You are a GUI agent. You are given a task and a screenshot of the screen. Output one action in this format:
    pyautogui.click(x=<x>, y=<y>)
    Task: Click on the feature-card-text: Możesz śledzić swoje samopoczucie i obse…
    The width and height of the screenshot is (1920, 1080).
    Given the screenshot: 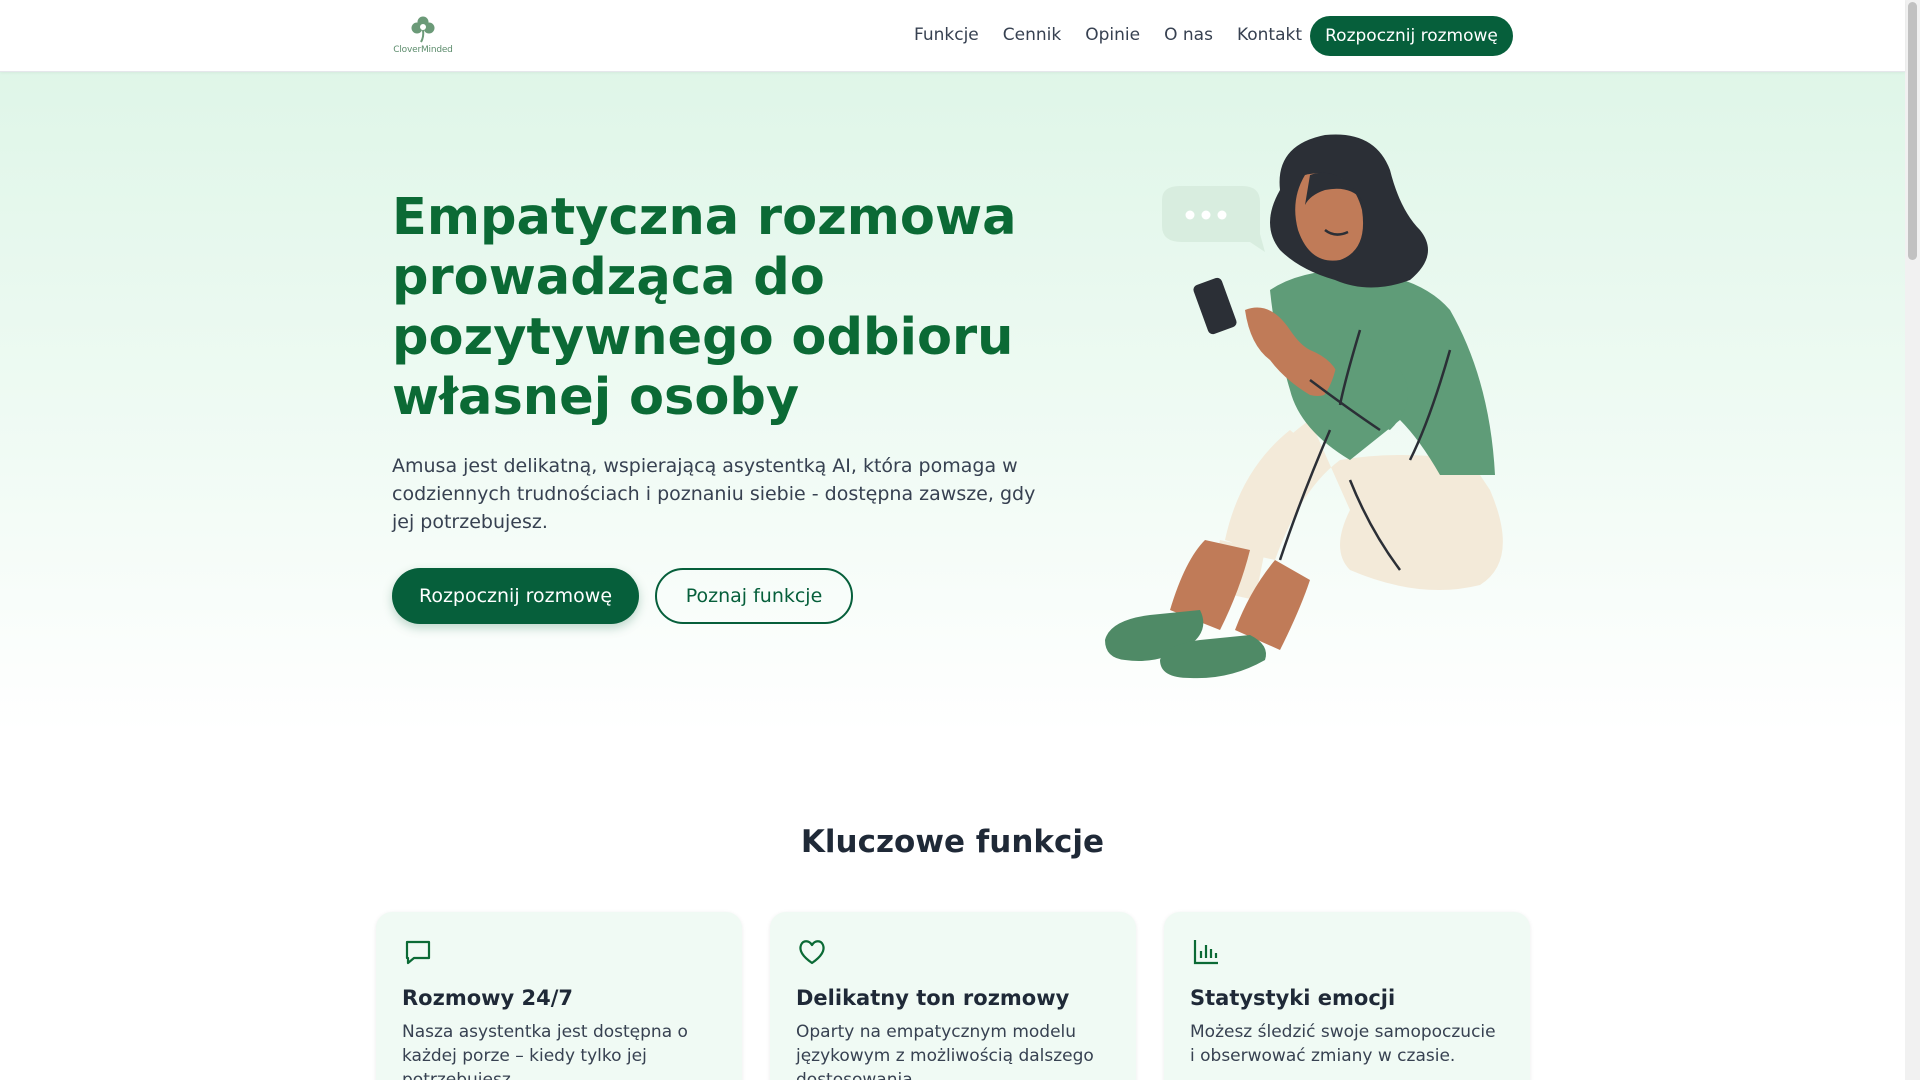 What is the action you would take?
    pyautogui.click(x=1343, y=1044)
    